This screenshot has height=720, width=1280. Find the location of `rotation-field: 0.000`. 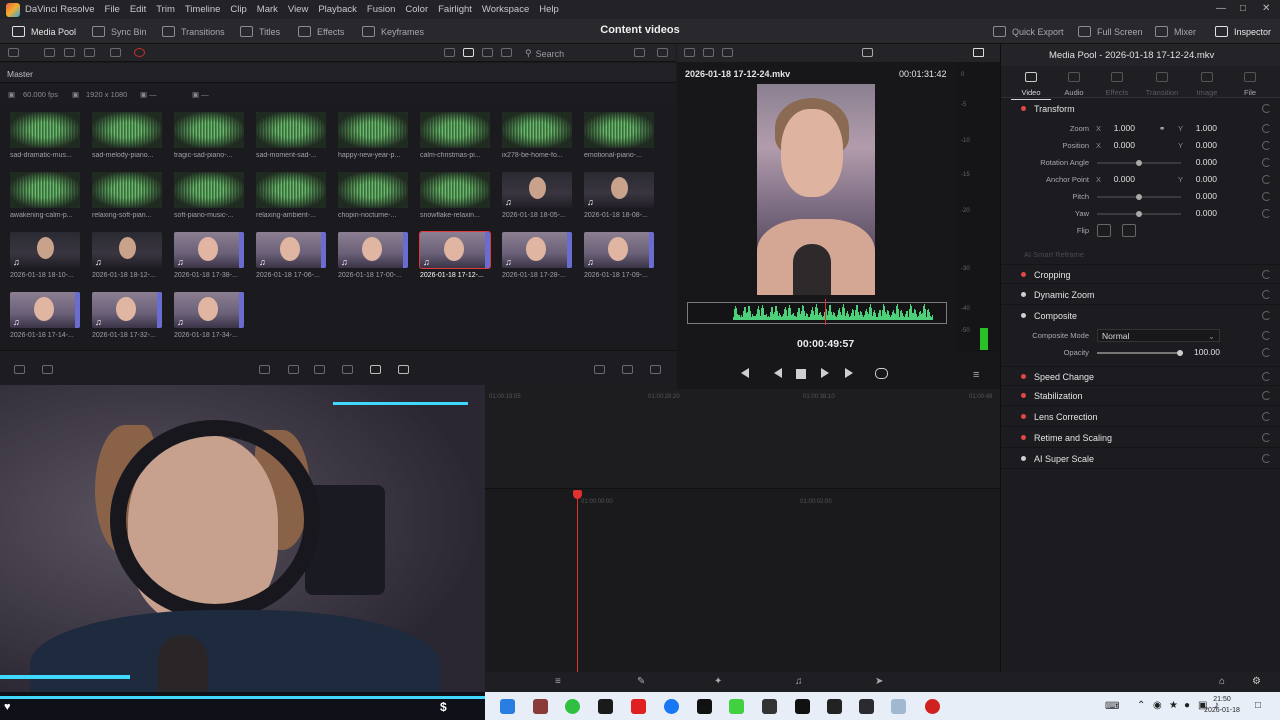

rotation-field: 0.000 is located at coordinates (1191, 163).